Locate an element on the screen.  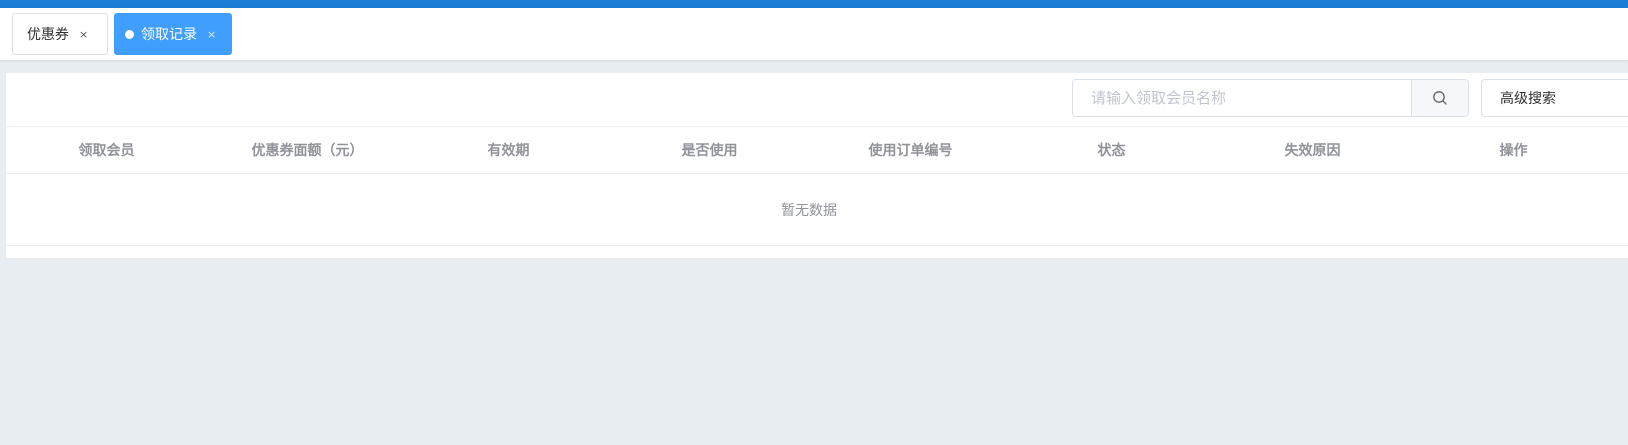
tabs-bar: 优惠券 × 领取记录 × is located at coordinates (814, 34).